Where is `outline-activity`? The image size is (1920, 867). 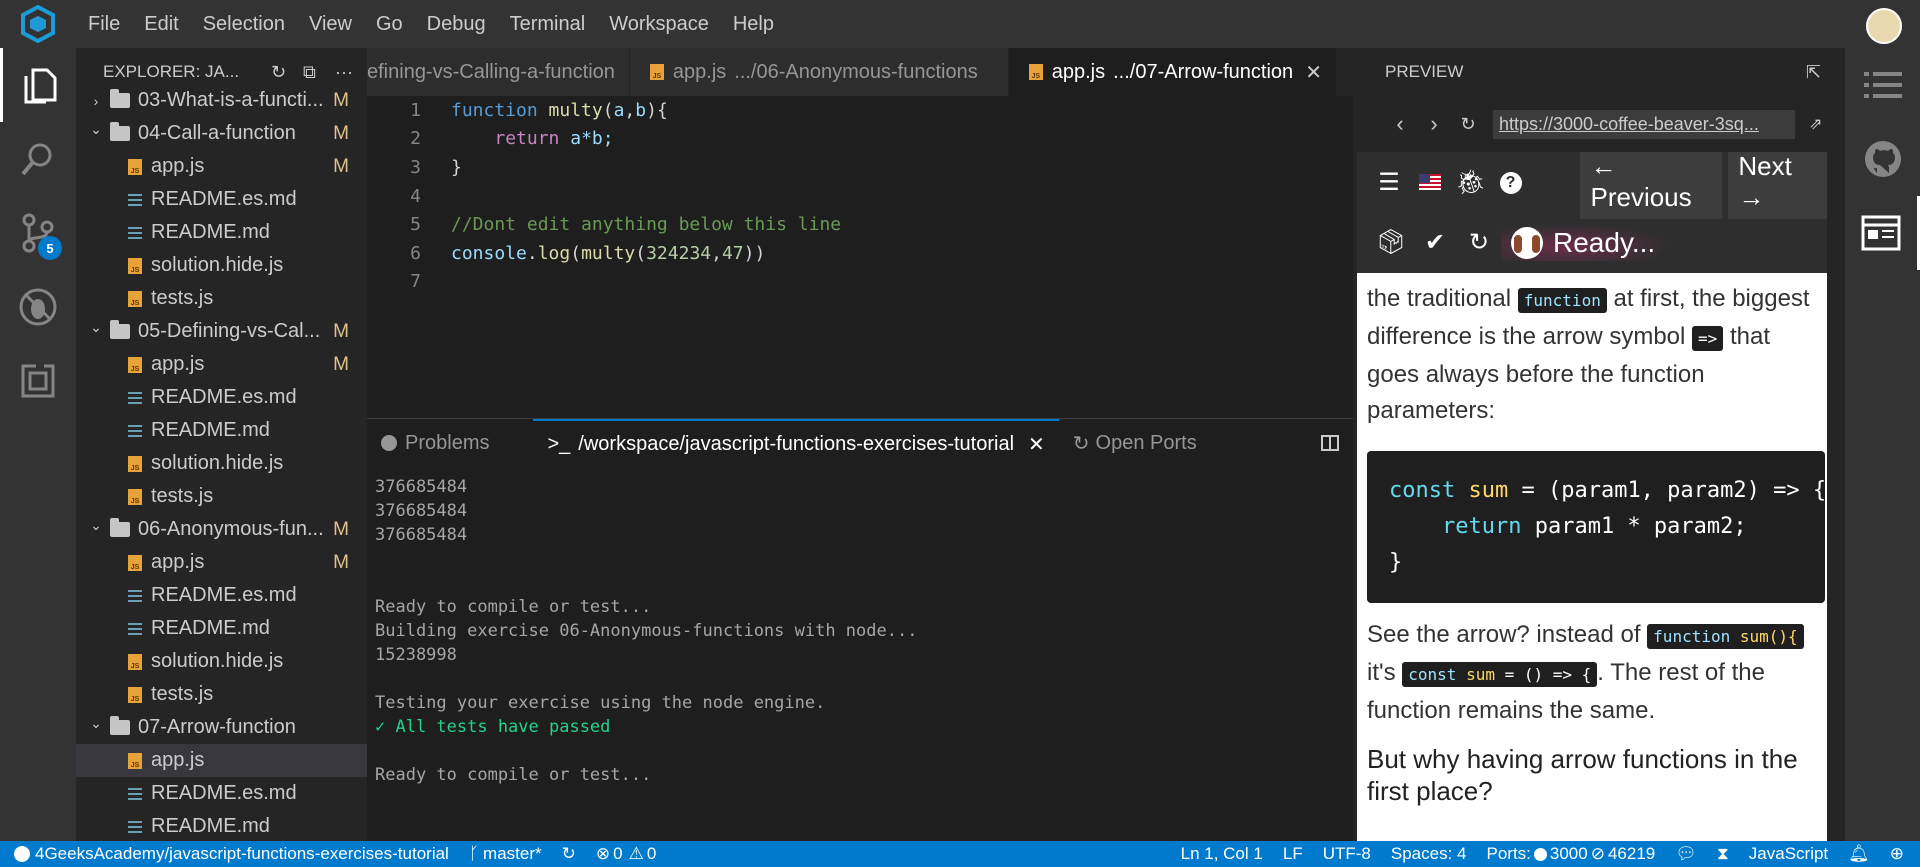
outline-activity is located at coordinates (1882, 85).